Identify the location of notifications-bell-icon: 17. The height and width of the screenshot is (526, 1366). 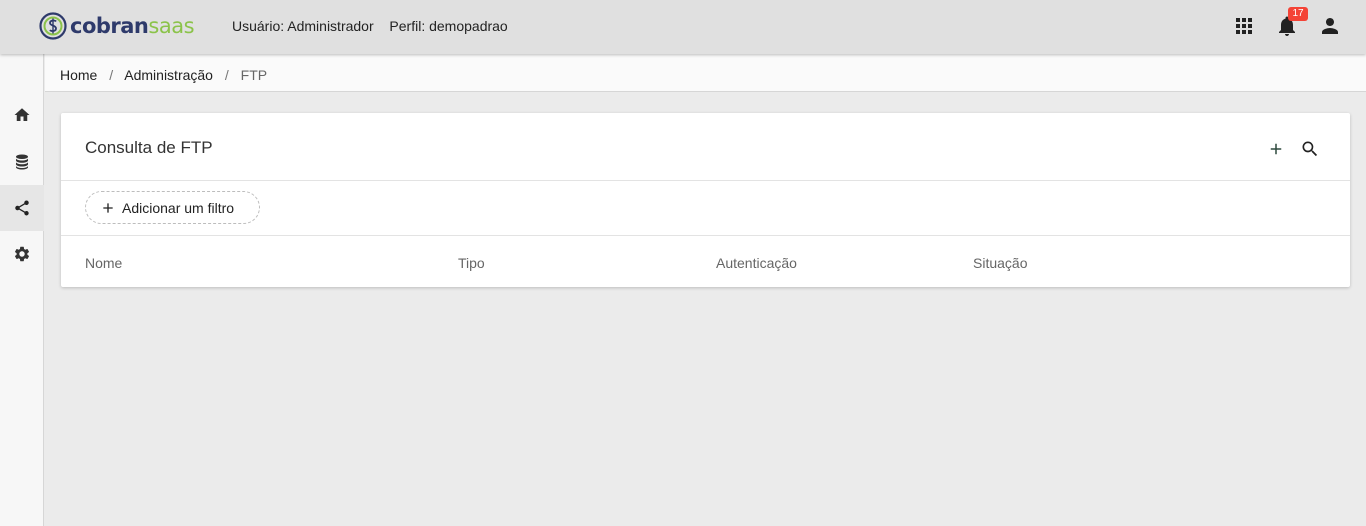
(1291, 22).